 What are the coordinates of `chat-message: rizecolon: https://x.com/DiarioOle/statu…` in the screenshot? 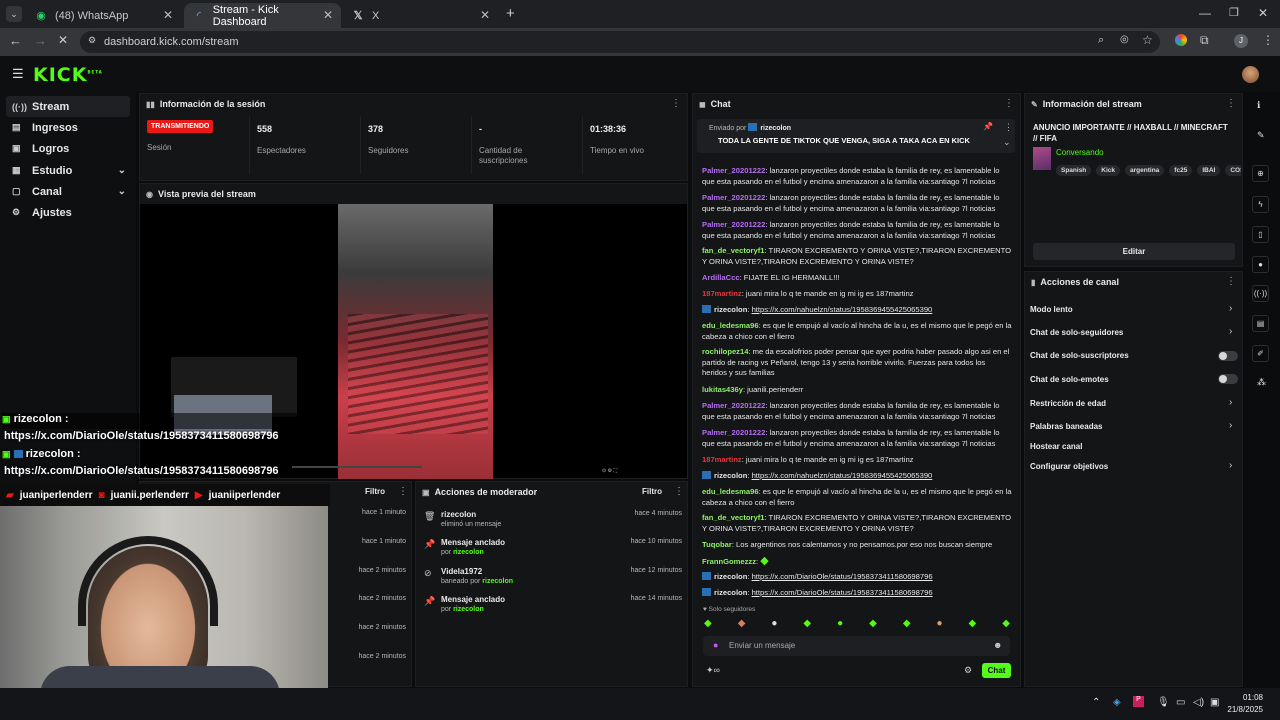 It's located at (857, 593).